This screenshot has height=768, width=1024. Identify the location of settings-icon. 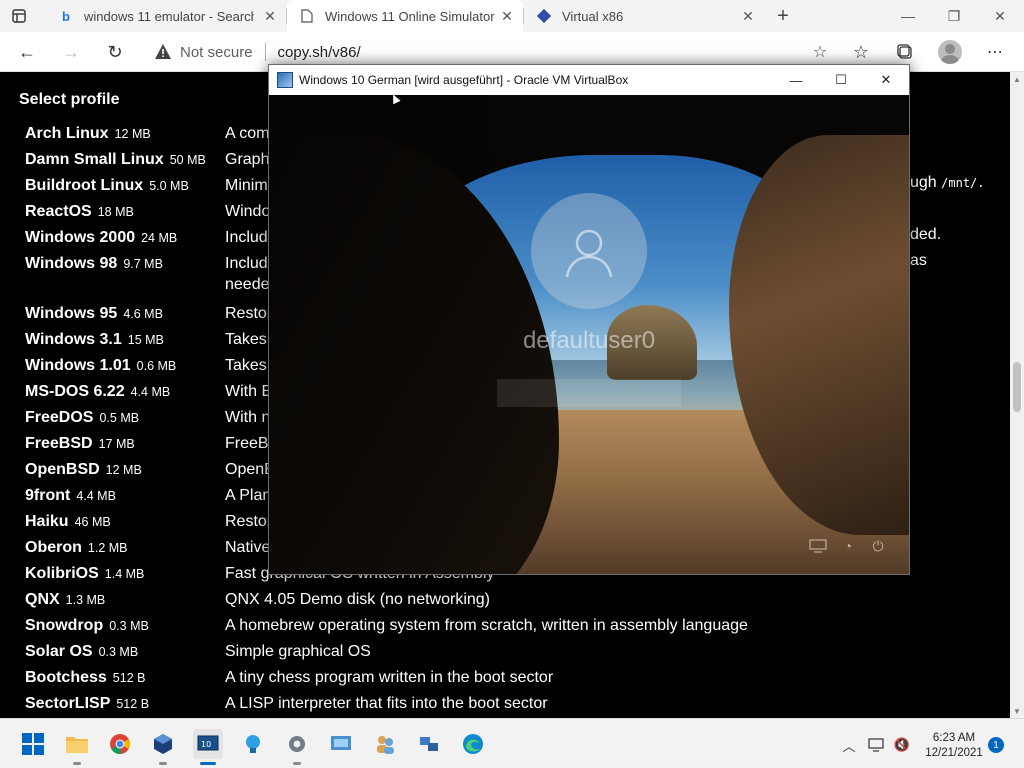
(297, 747).